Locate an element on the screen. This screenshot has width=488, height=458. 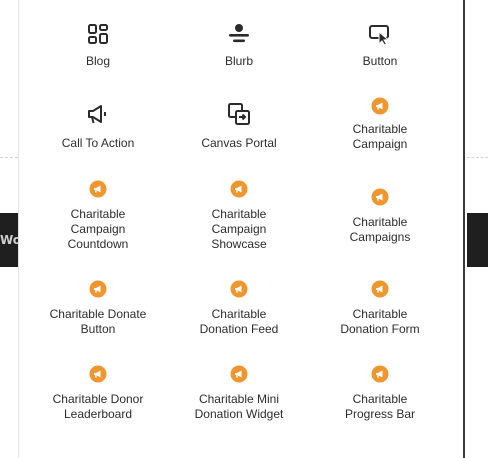
module-call-to-action: Call To Action is located at coordinates (98, 127).